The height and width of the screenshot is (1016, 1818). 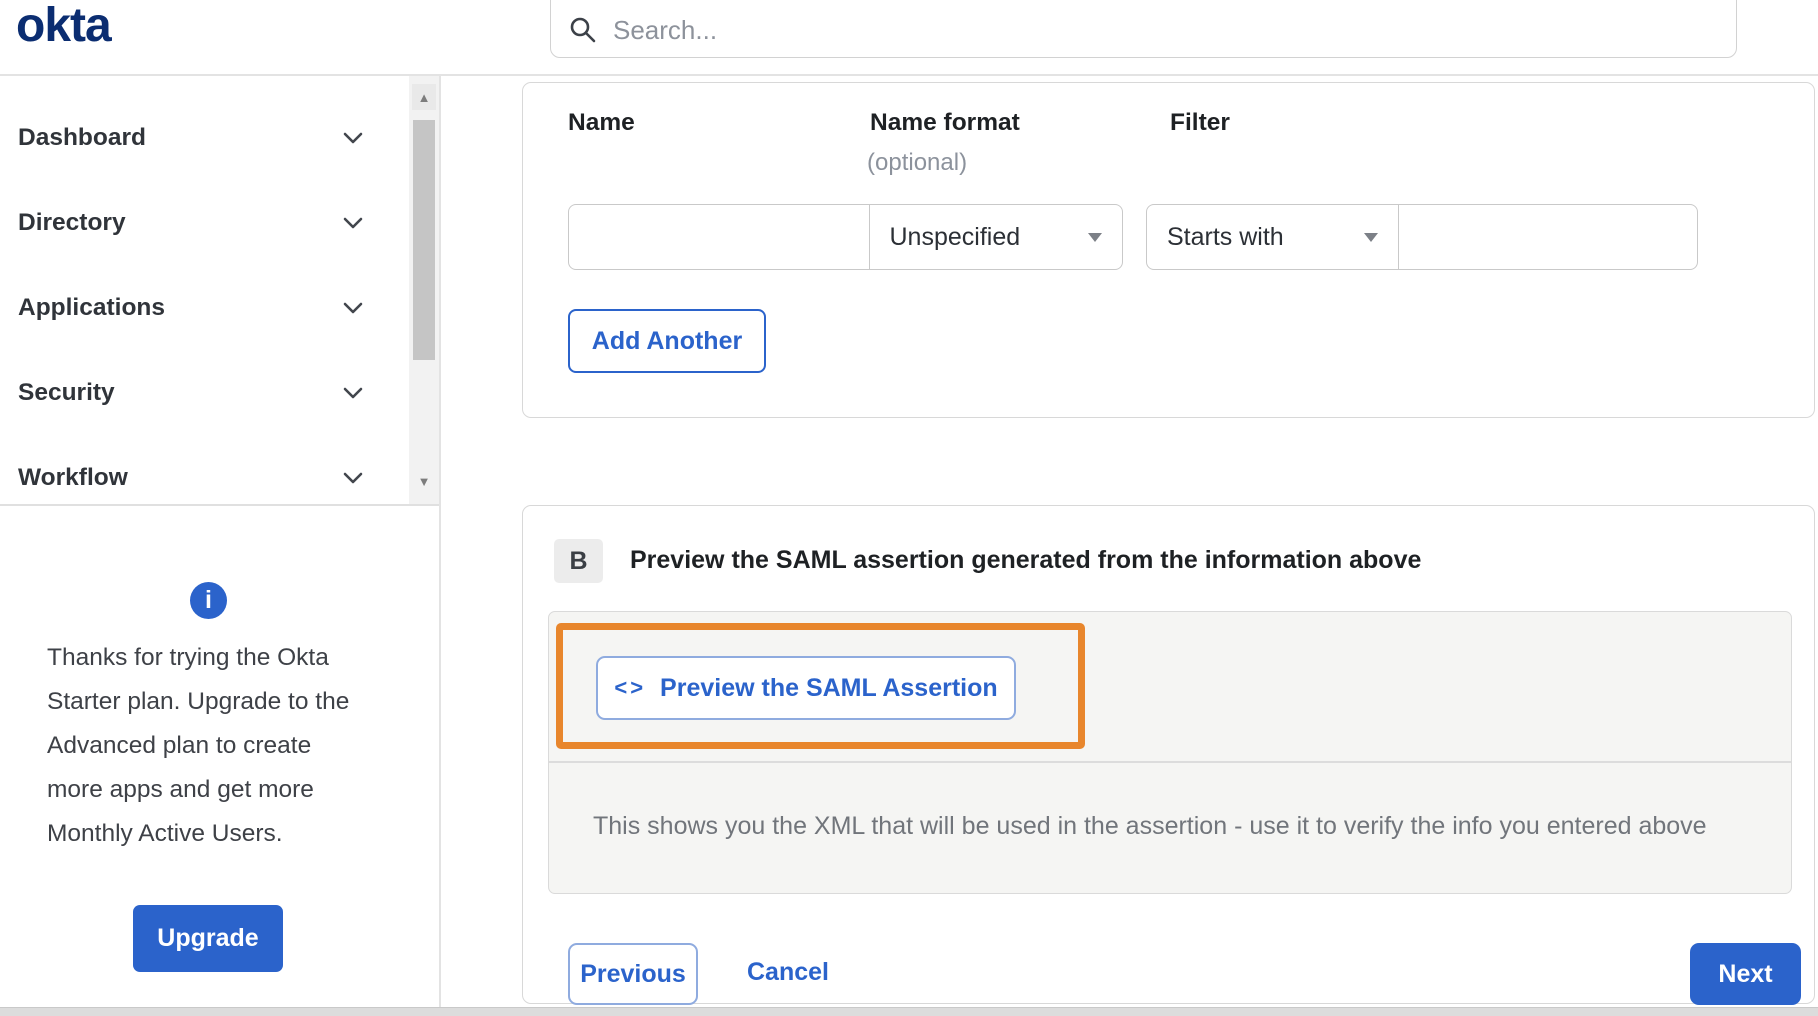 I want to click on name-format-optional-label: (optional), so click(x=917, y=162).